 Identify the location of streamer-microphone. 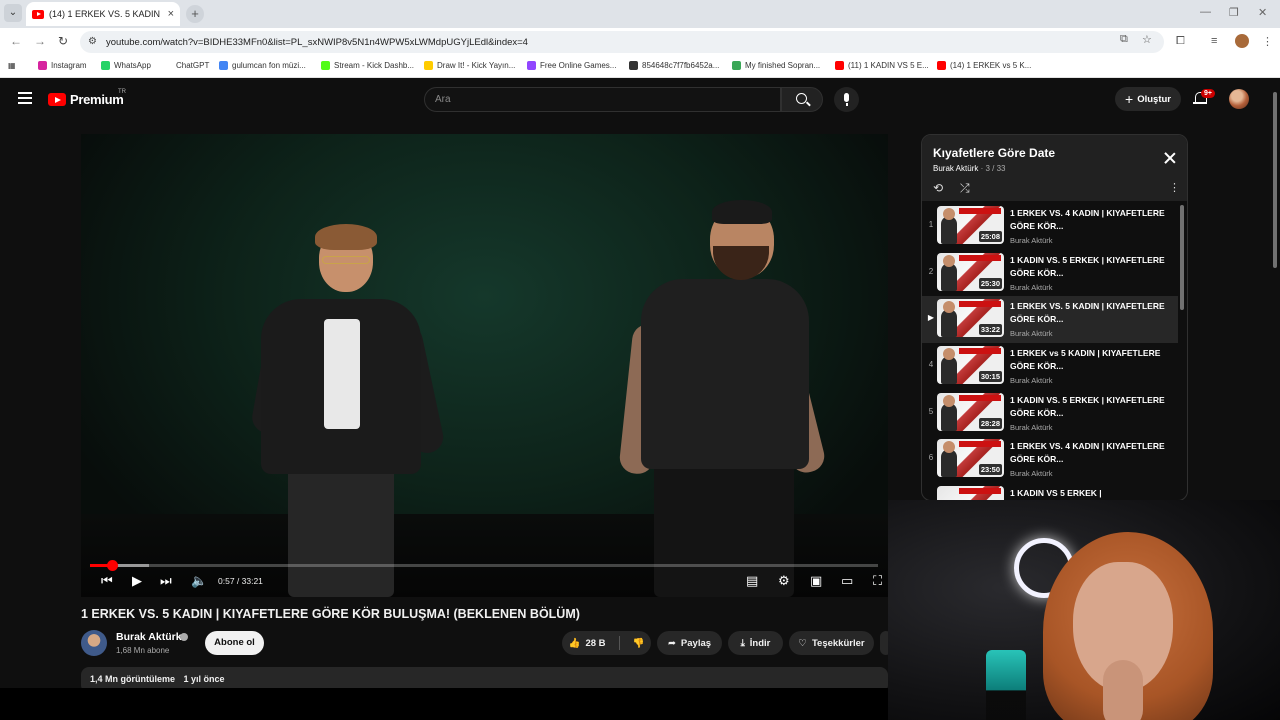
(1006, 685).